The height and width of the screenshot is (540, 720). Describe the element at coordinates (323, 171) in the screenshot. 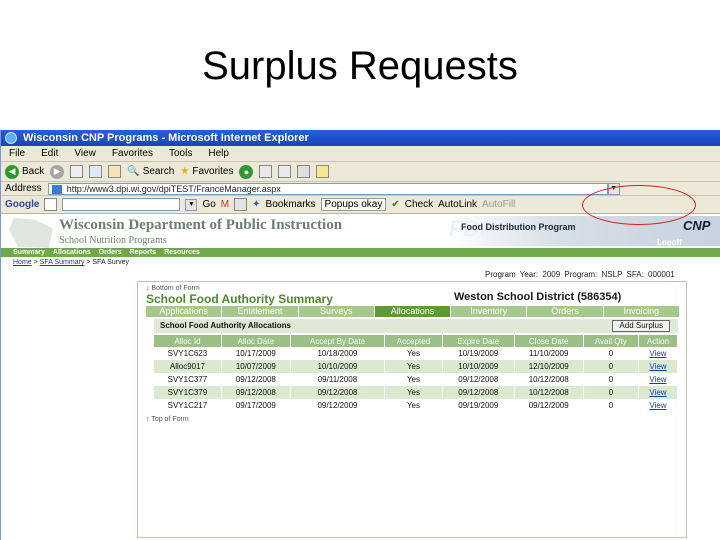

I see `folder-icon` at that location.